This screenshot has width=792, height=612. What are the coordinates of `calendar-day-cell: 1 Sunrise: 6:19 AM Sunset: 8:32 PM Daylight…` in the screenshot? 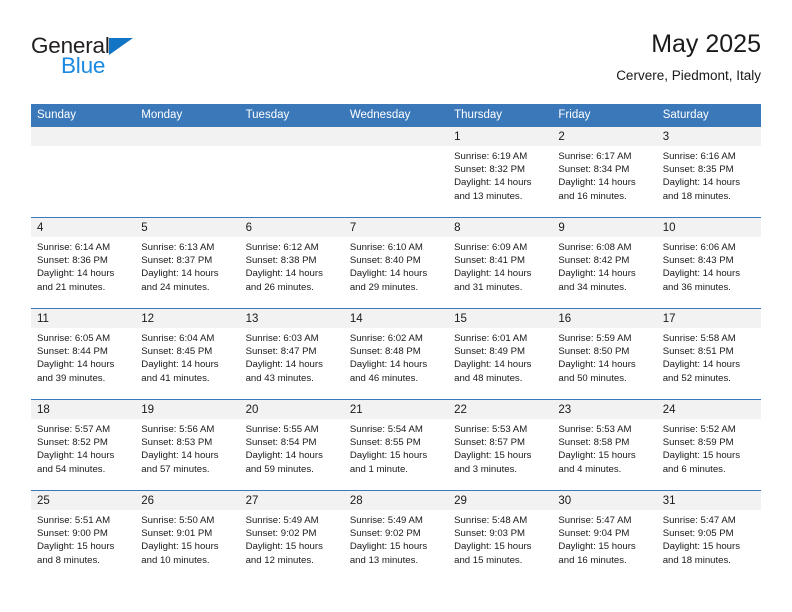 It's located at (500, 172).